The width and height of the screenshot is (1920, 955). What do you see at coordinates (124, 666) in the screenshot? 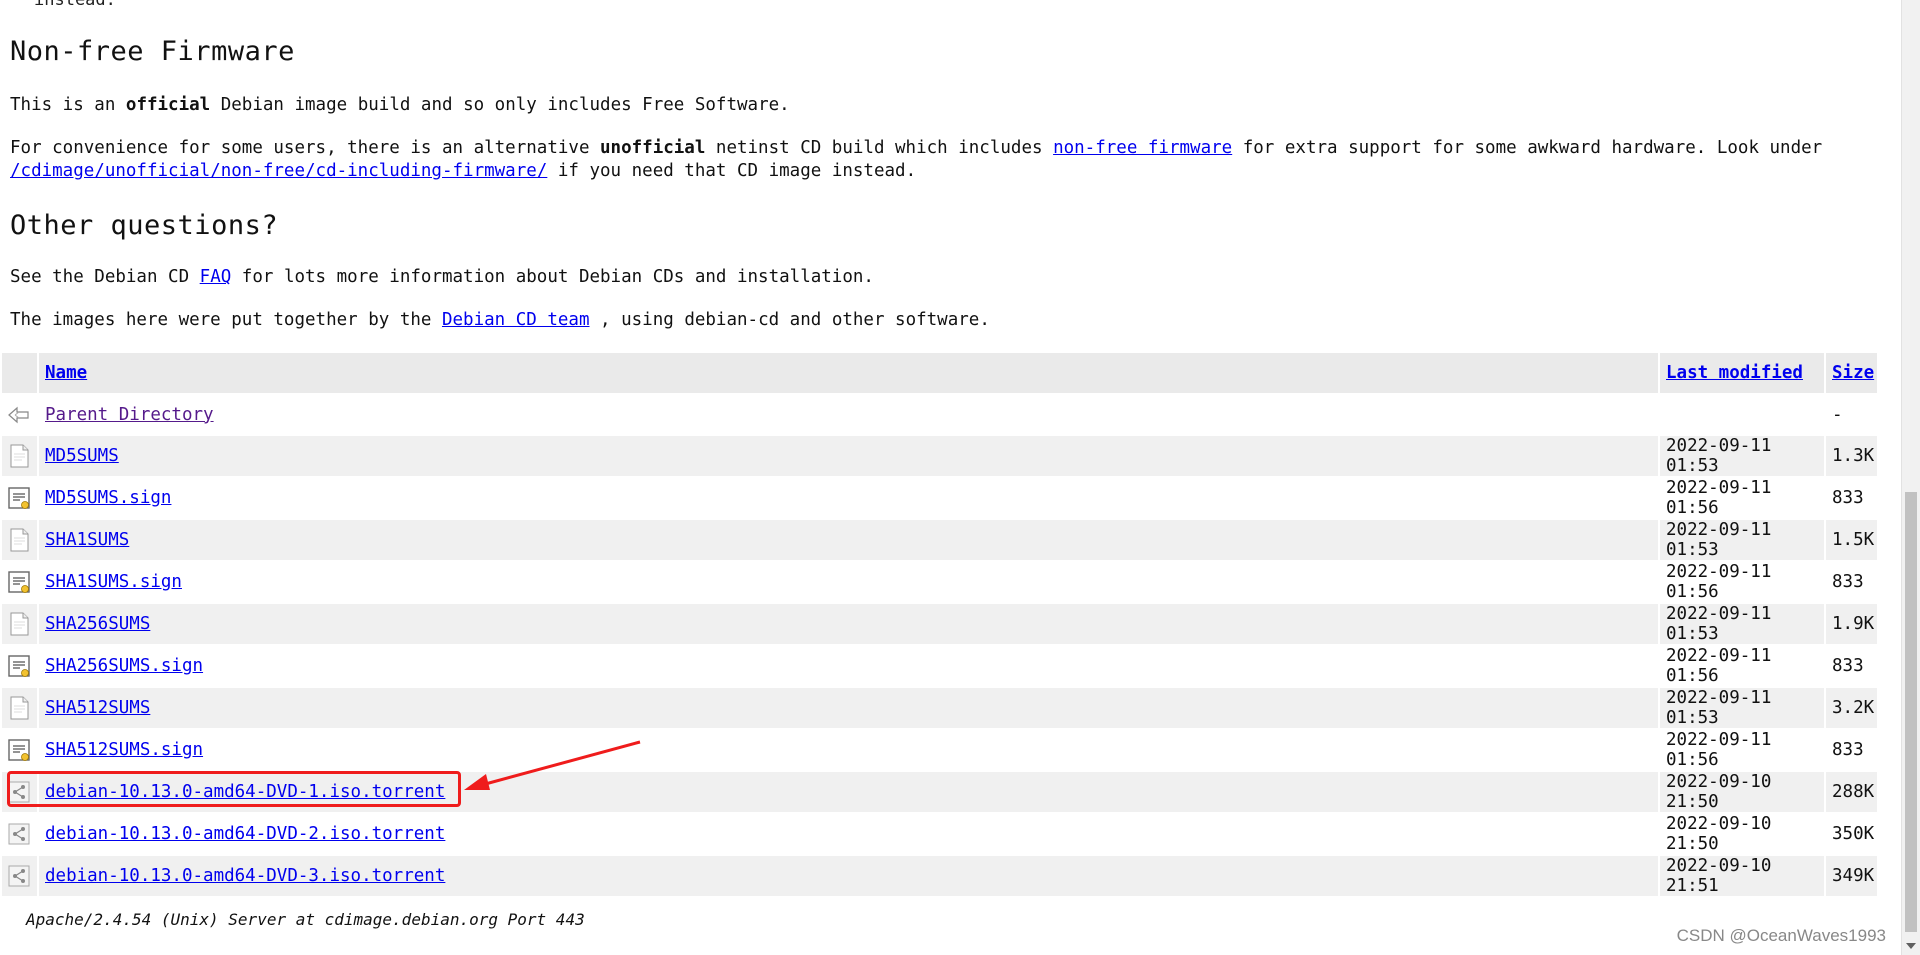
I see `file-link: SHA256SUMS.sign` at bounding box center [124, 666].